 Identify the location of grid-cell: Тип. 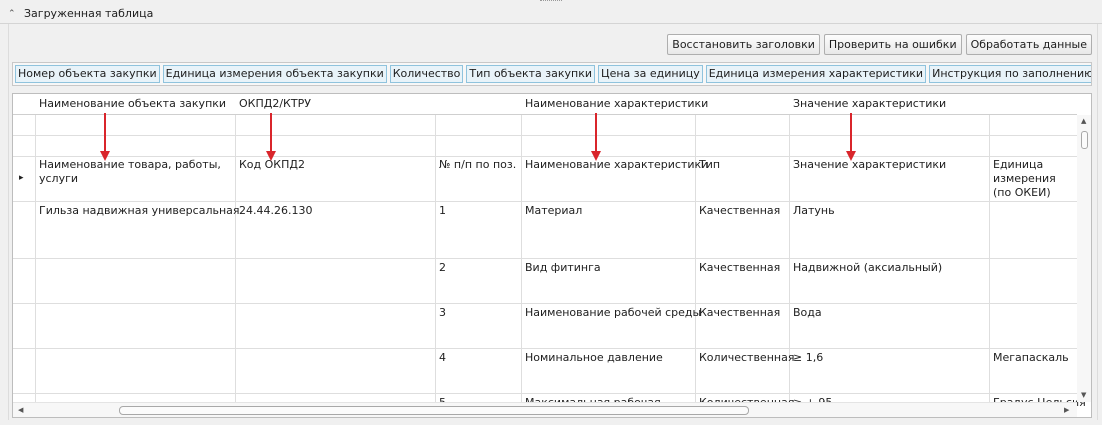
(709, 165).